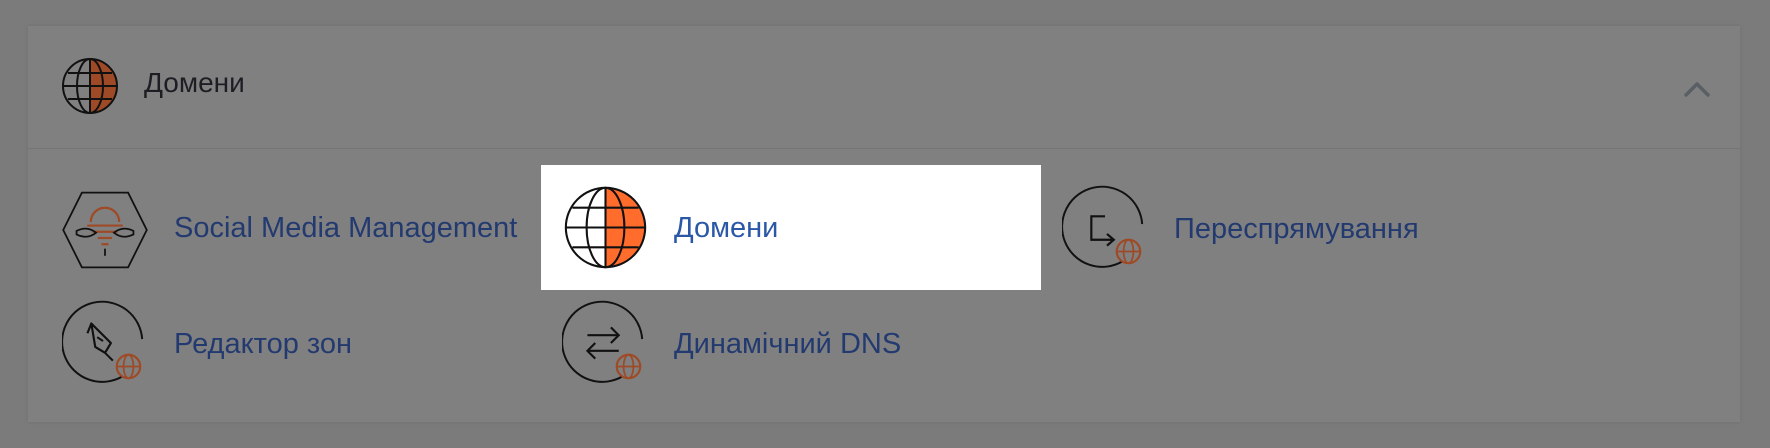  What do you see at coordinates (791, 227) in the screenshot?
I see `item-domains: Домени` at bounding box center [791, 227].